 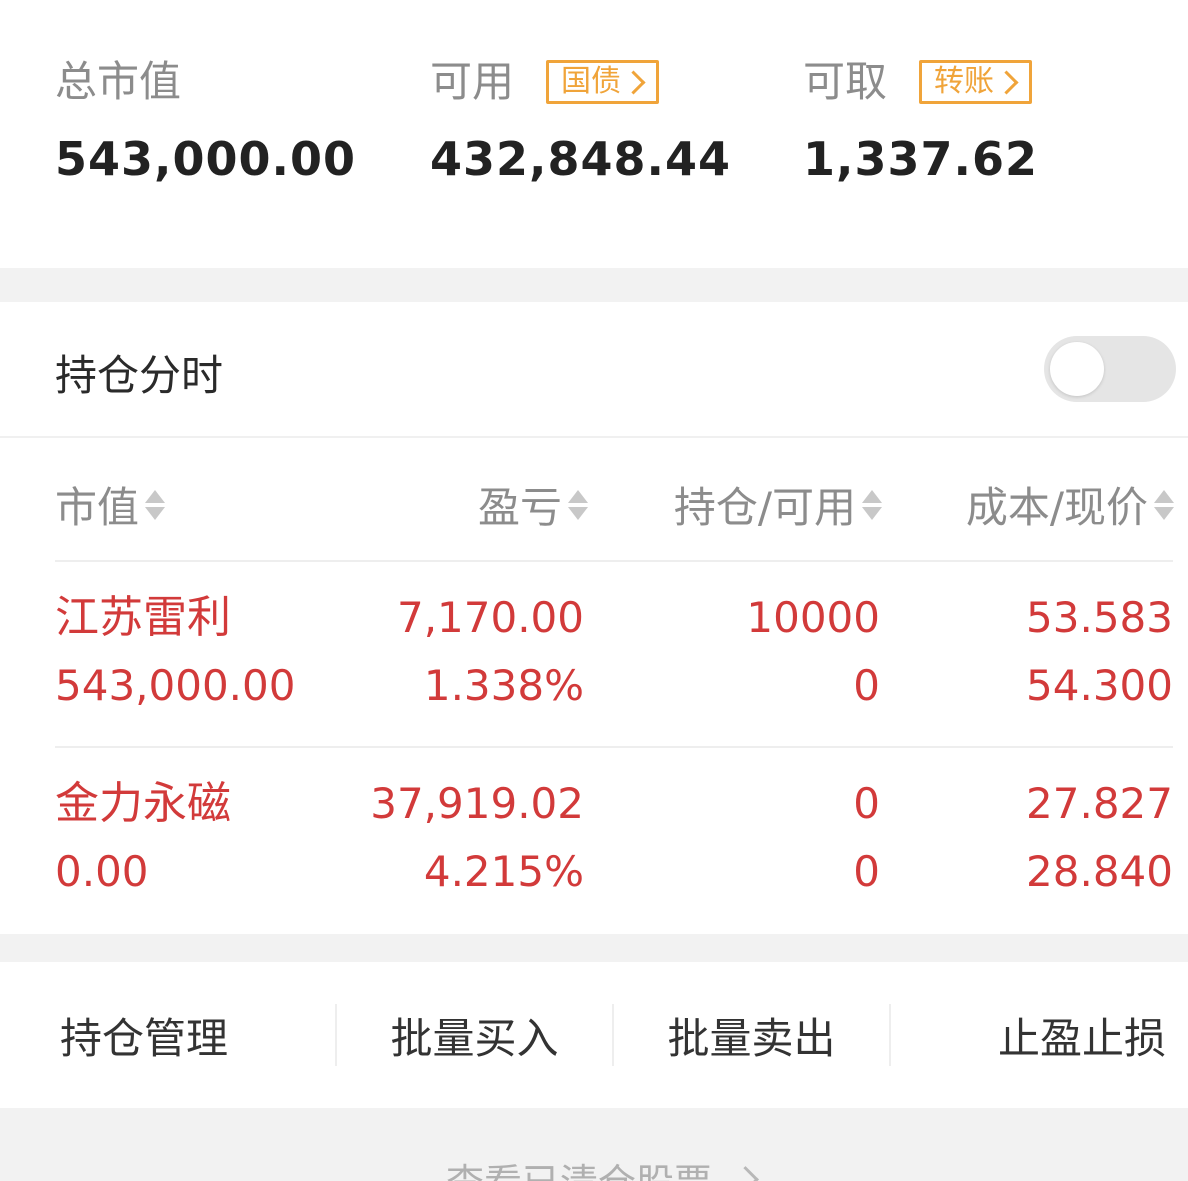 What do you see at coordinates (503, 685) in the screenshot?
I see `stock-pnl-percent: 1.338%` at bounding box center [503, 685].